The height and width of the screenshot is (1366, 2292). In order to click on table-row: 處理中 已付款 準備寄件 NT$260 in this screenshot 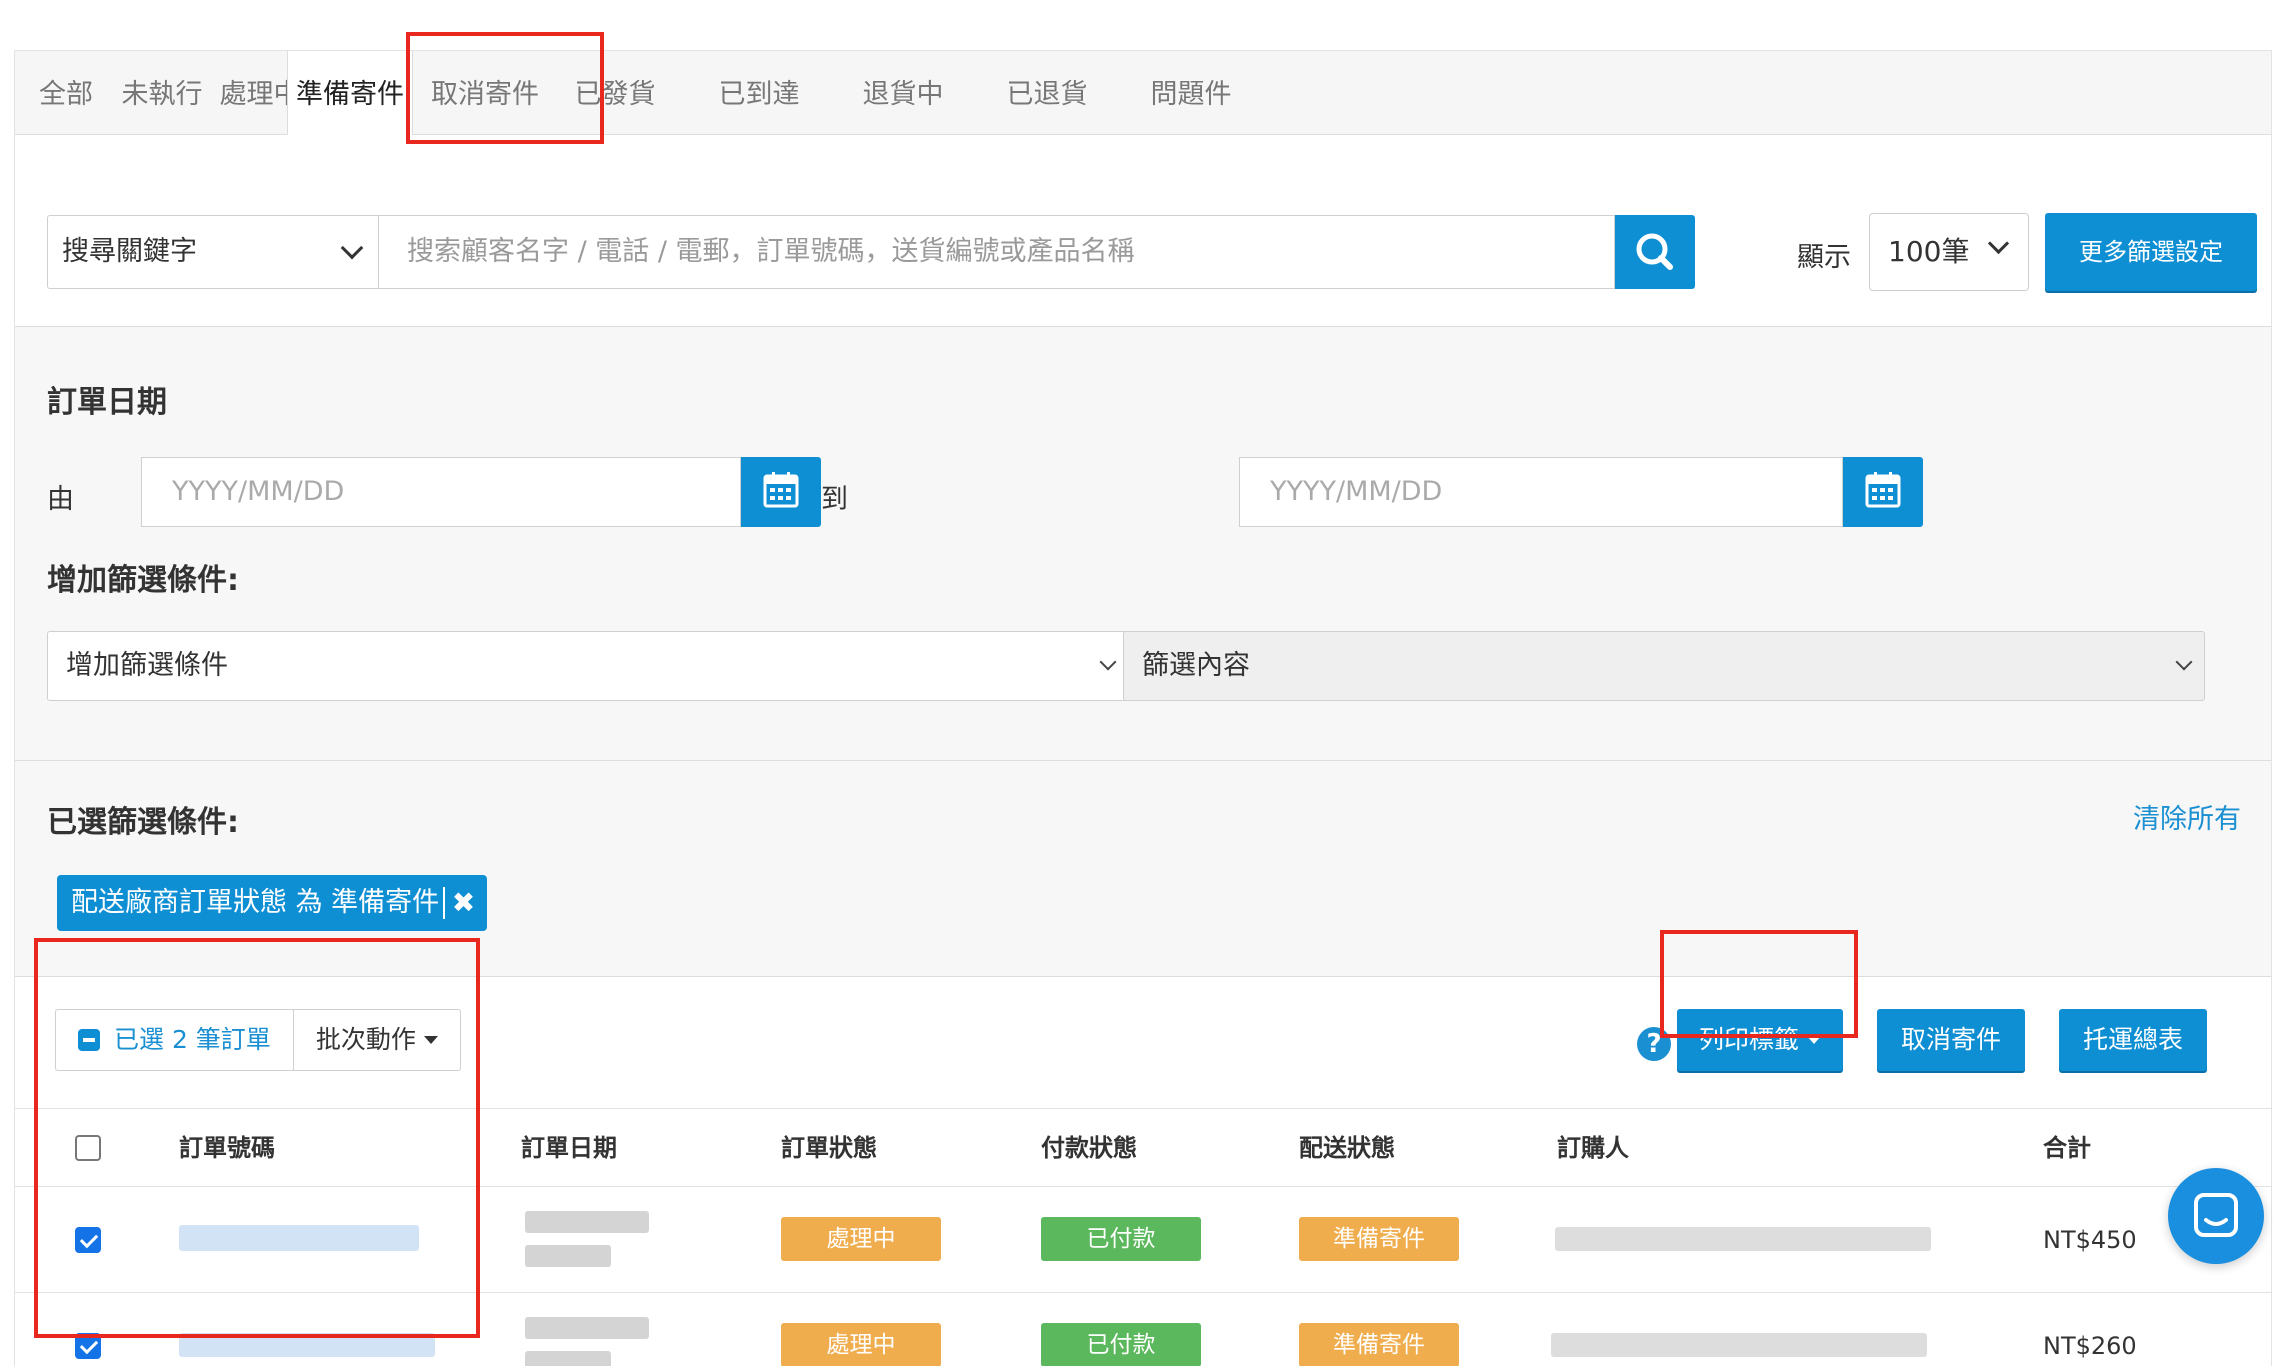, I will do `click(1143, 1329)`.